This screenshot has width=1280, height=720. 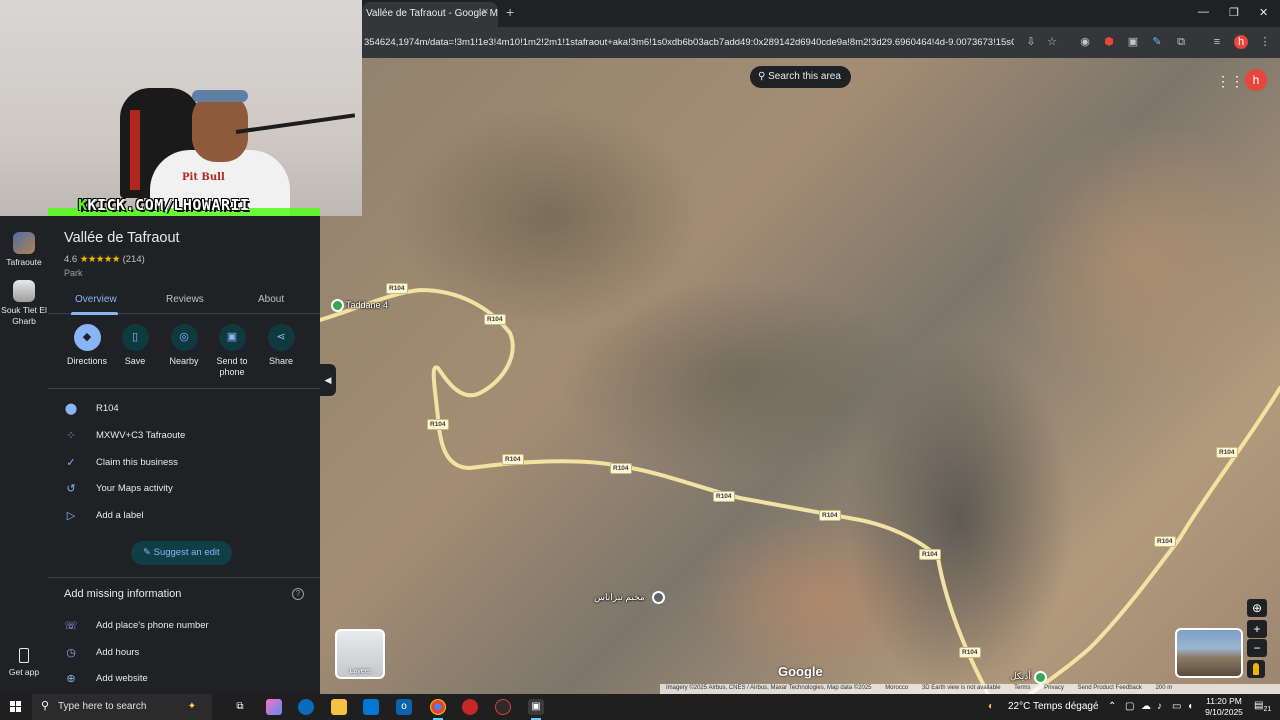 I want to click on place-category: Park, so click(x=73, y=273).